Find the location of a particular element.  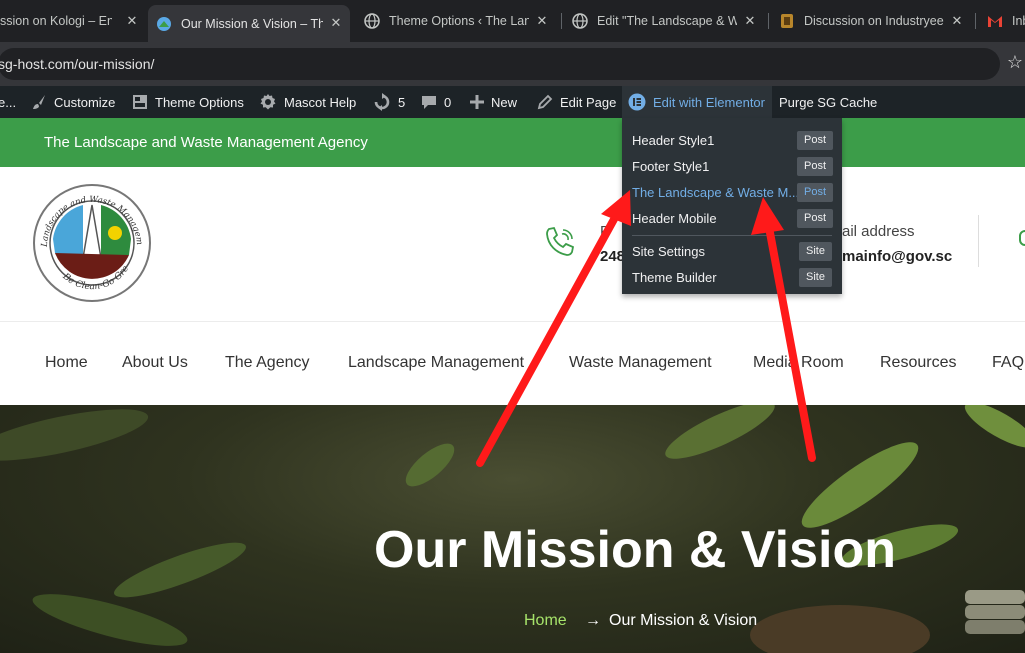

plus-icon is located at coordinates (477, 102).